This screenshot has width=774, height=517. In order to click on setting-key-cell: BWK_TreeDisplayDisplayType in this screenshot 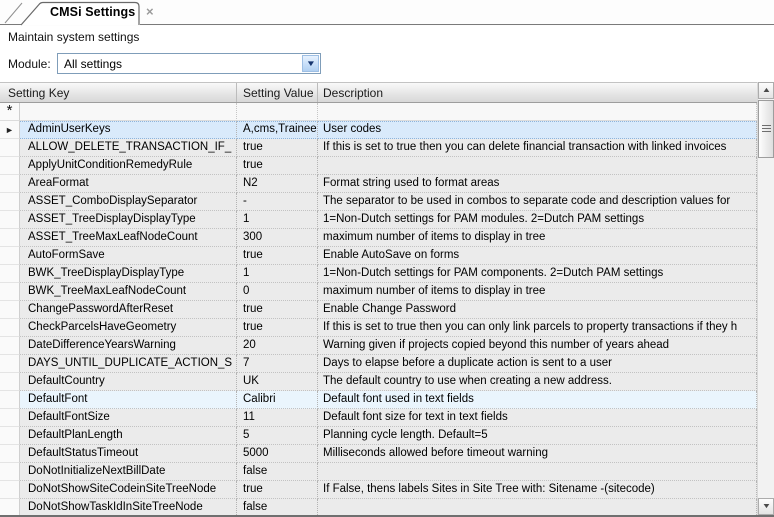, I will do `click(128, 274)`.